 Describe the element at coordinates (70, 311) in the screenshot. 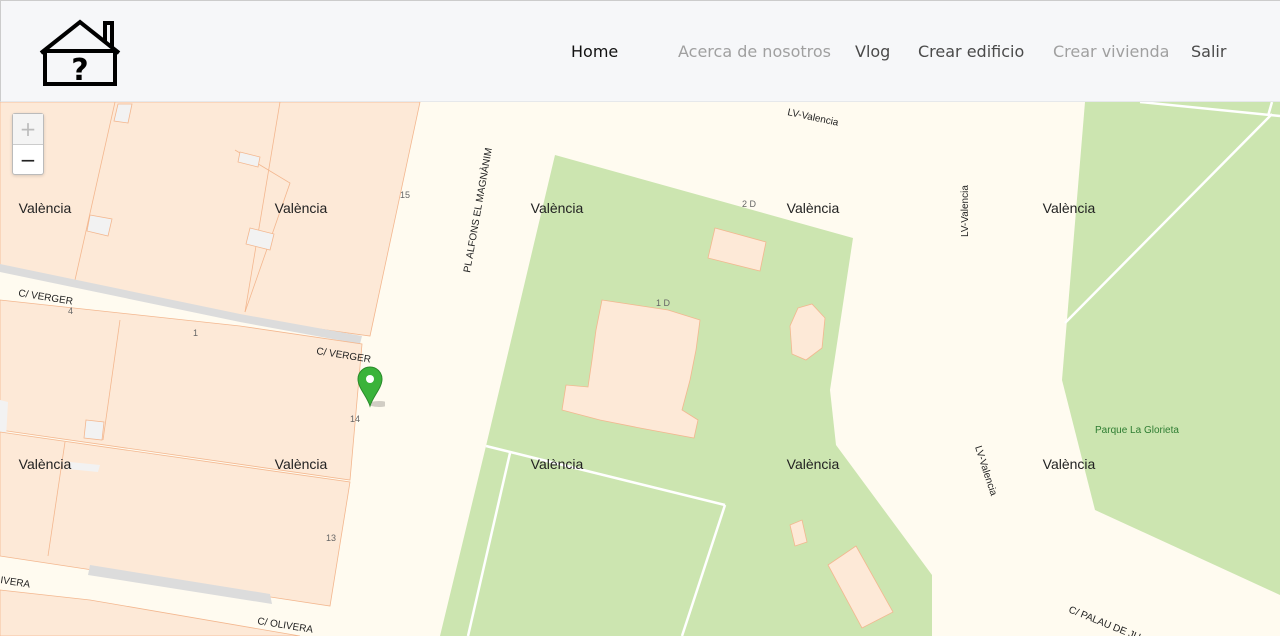

I see `house-number: 4` at that location.